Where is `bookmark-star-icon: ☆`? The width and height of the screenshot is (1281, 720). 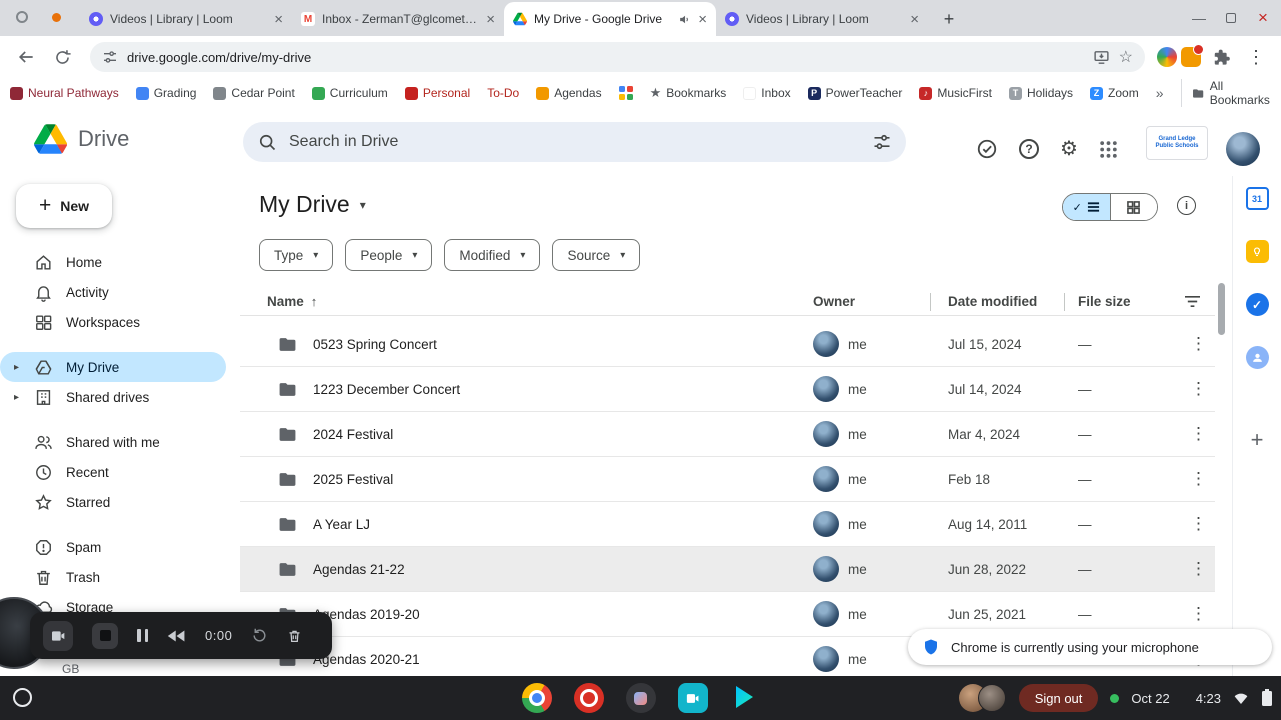 bookmark-star-icon: ☆ is located at coordinates (1126, 57).